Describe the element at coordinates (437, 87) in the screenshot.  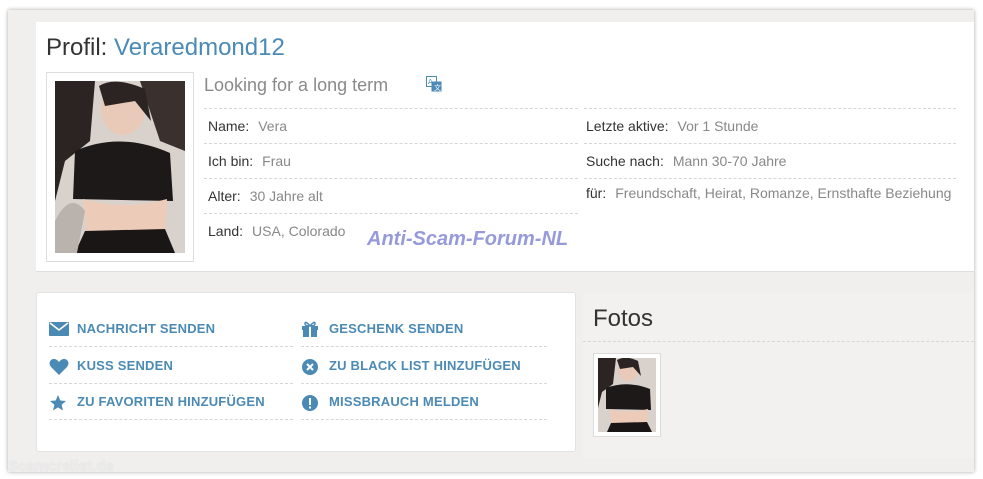
I see `svg-text: 文` at that location.